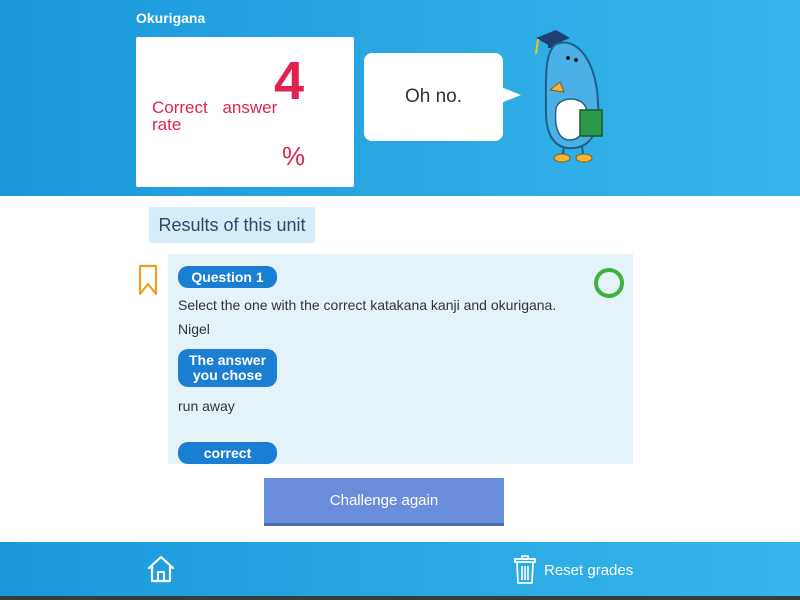 The image size is (800, 600). What do you see at coordinates (569, 96) in the screenshot?
I see `penguin-mascot-image` at bounding box center [569, 96].